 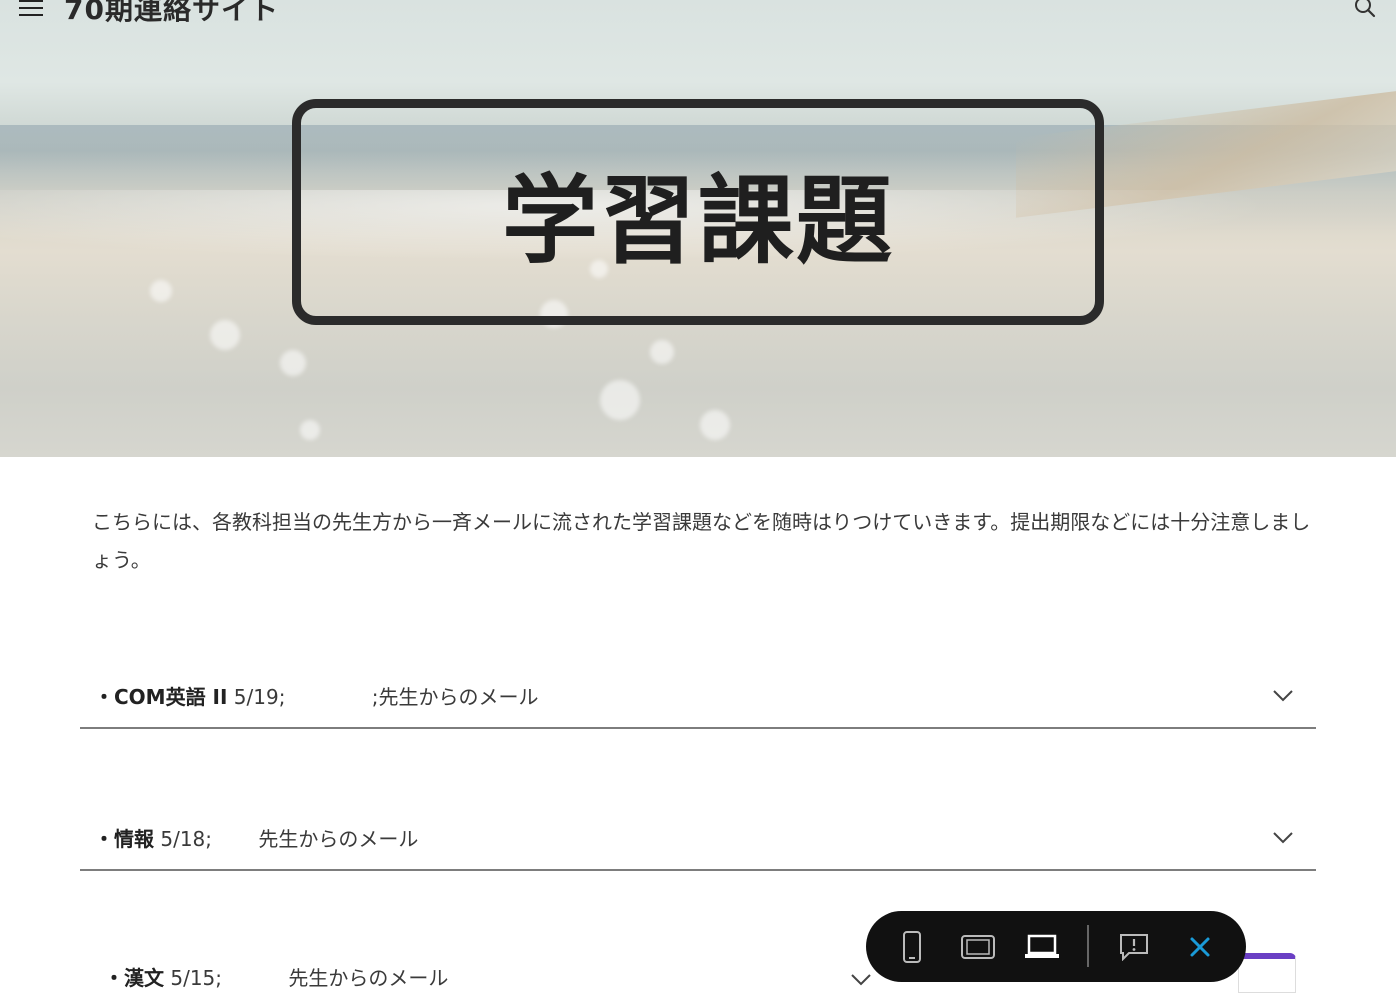 I want to click on laptop-view-button, so click(x=1042, y=947).